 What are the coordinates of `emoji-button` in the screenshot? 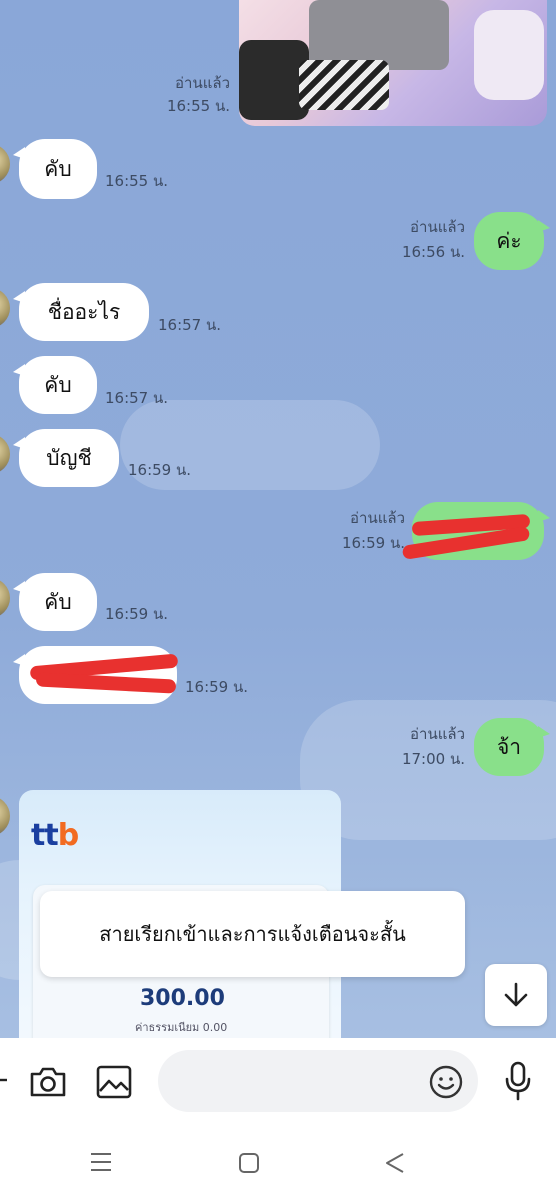 It's located at (446, 1082).